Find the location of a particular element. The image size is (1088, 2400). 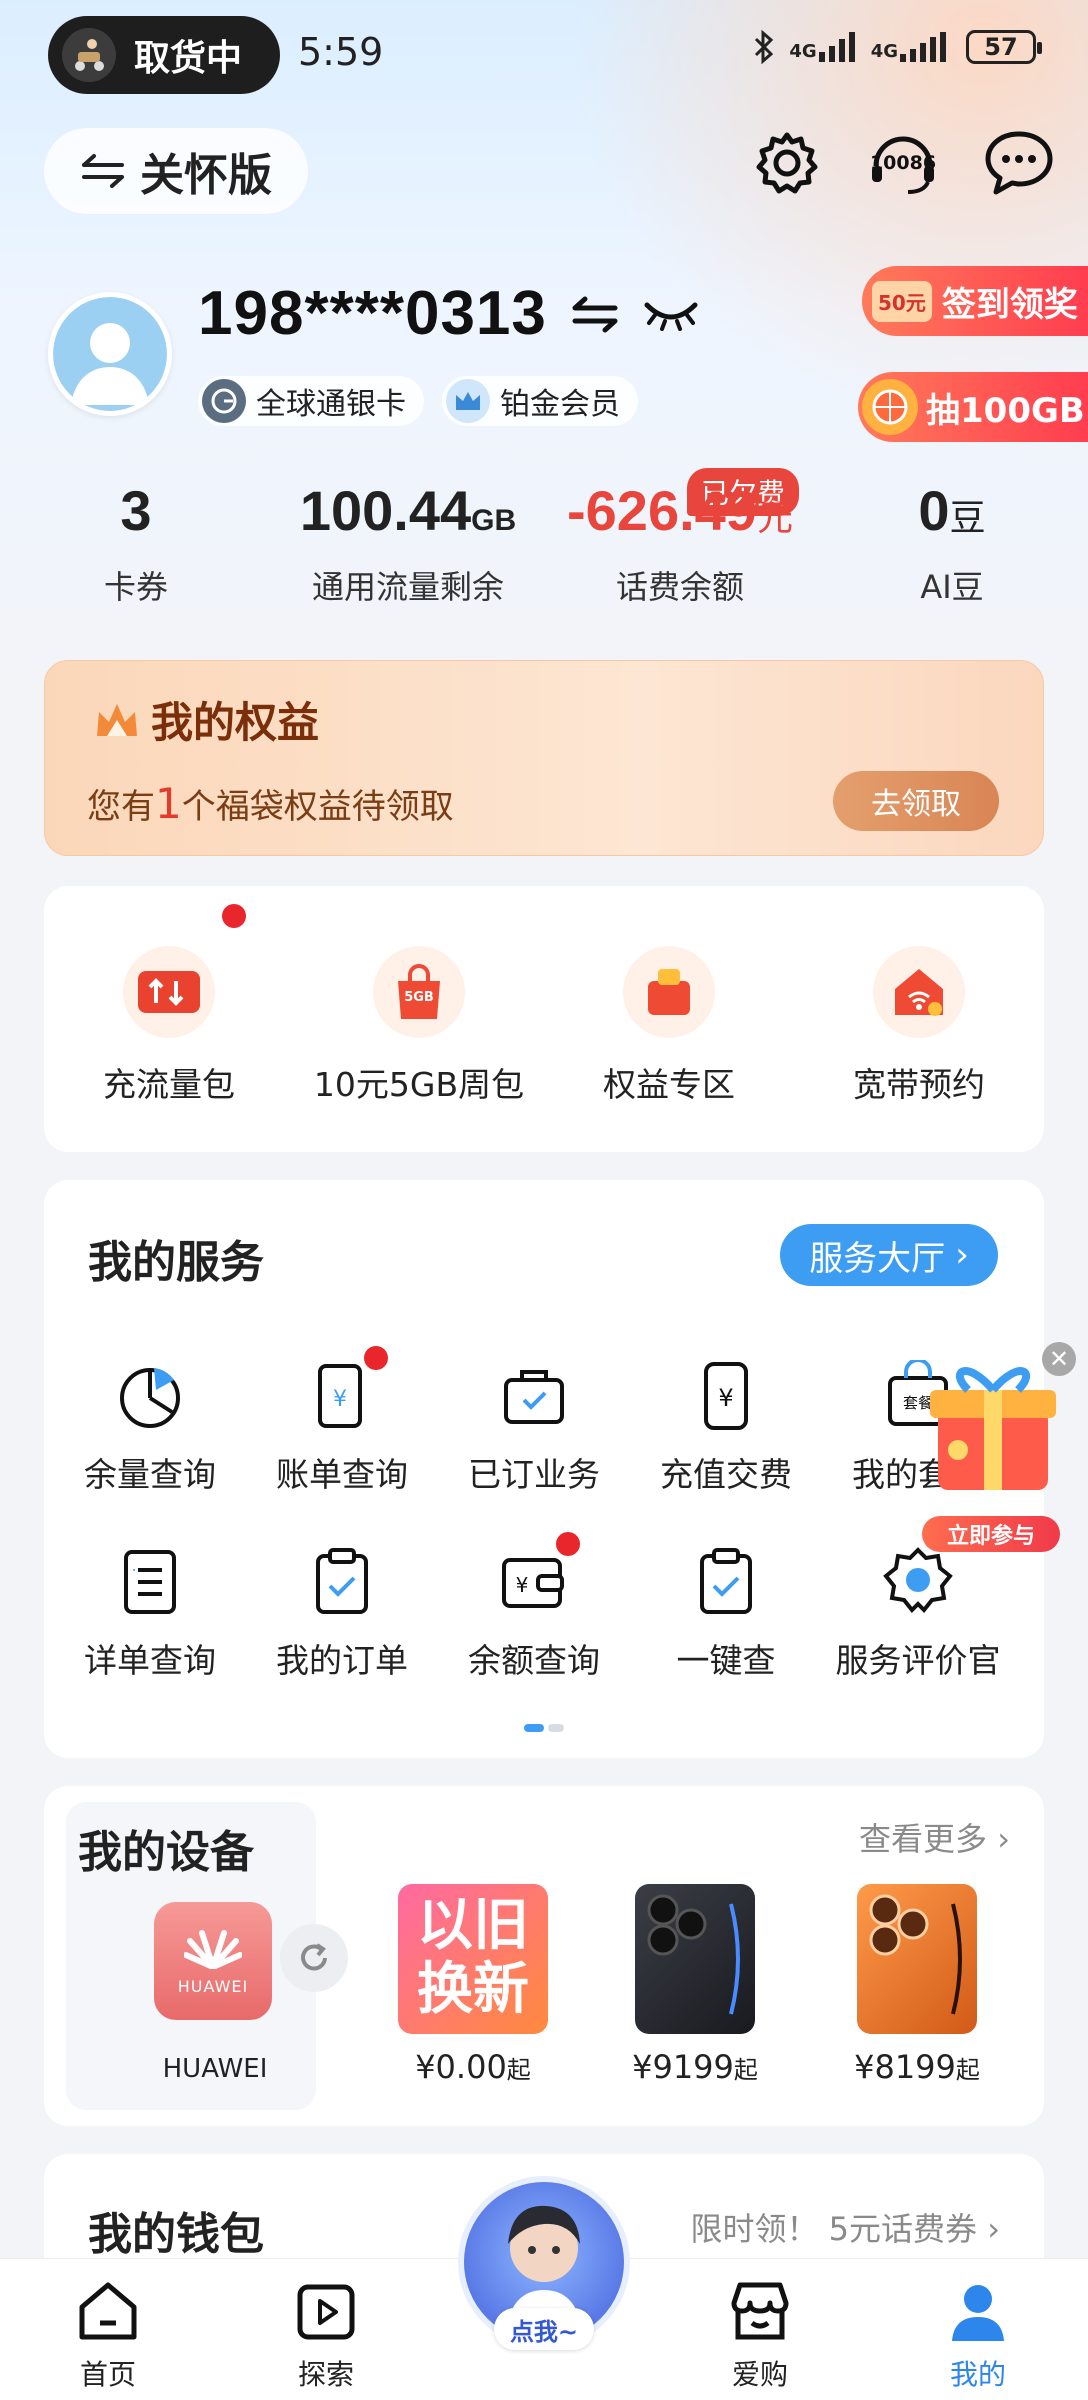

default-avatar-icon is located at coordinates (110, 354).